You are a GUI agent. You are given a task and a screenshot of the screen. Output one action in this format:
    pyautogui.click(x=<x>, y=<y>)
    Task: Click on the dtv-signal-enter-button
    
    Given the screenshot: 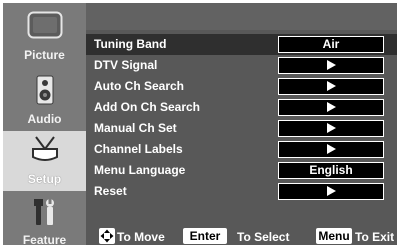 What is the action you would take?
    pyautogui.click(x=331, y=65)
    